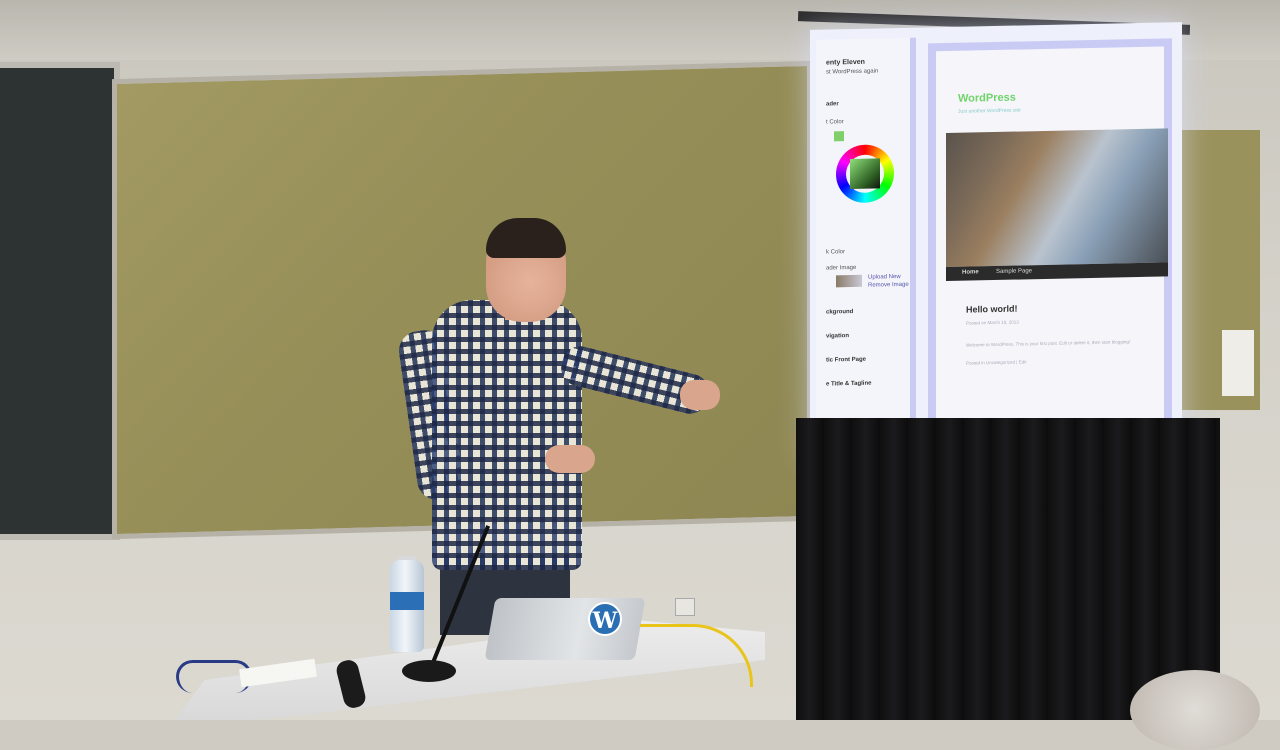  Describe the element at coordinates (996, 362) in the screenshot. I see `post-footer: Posted in Uncategorized | Edit` at that location.